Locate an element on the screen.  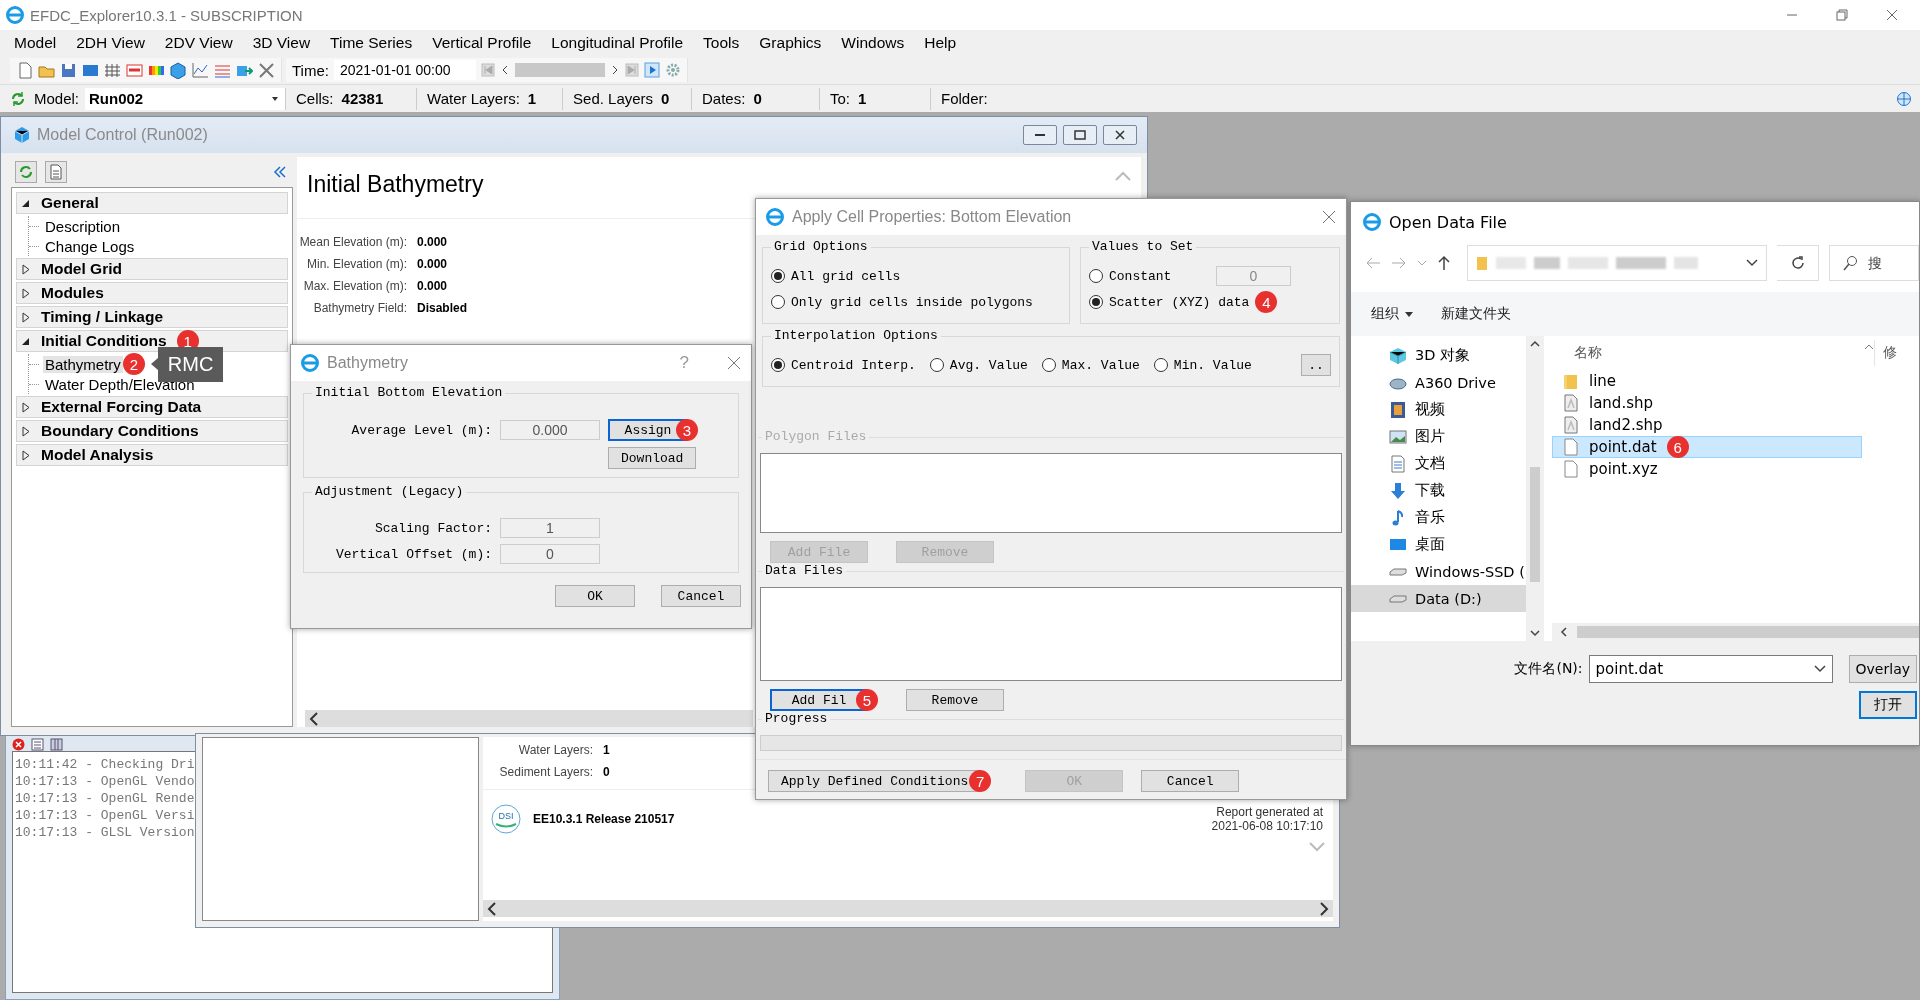
list-icon is located at coordinates (37, 744).